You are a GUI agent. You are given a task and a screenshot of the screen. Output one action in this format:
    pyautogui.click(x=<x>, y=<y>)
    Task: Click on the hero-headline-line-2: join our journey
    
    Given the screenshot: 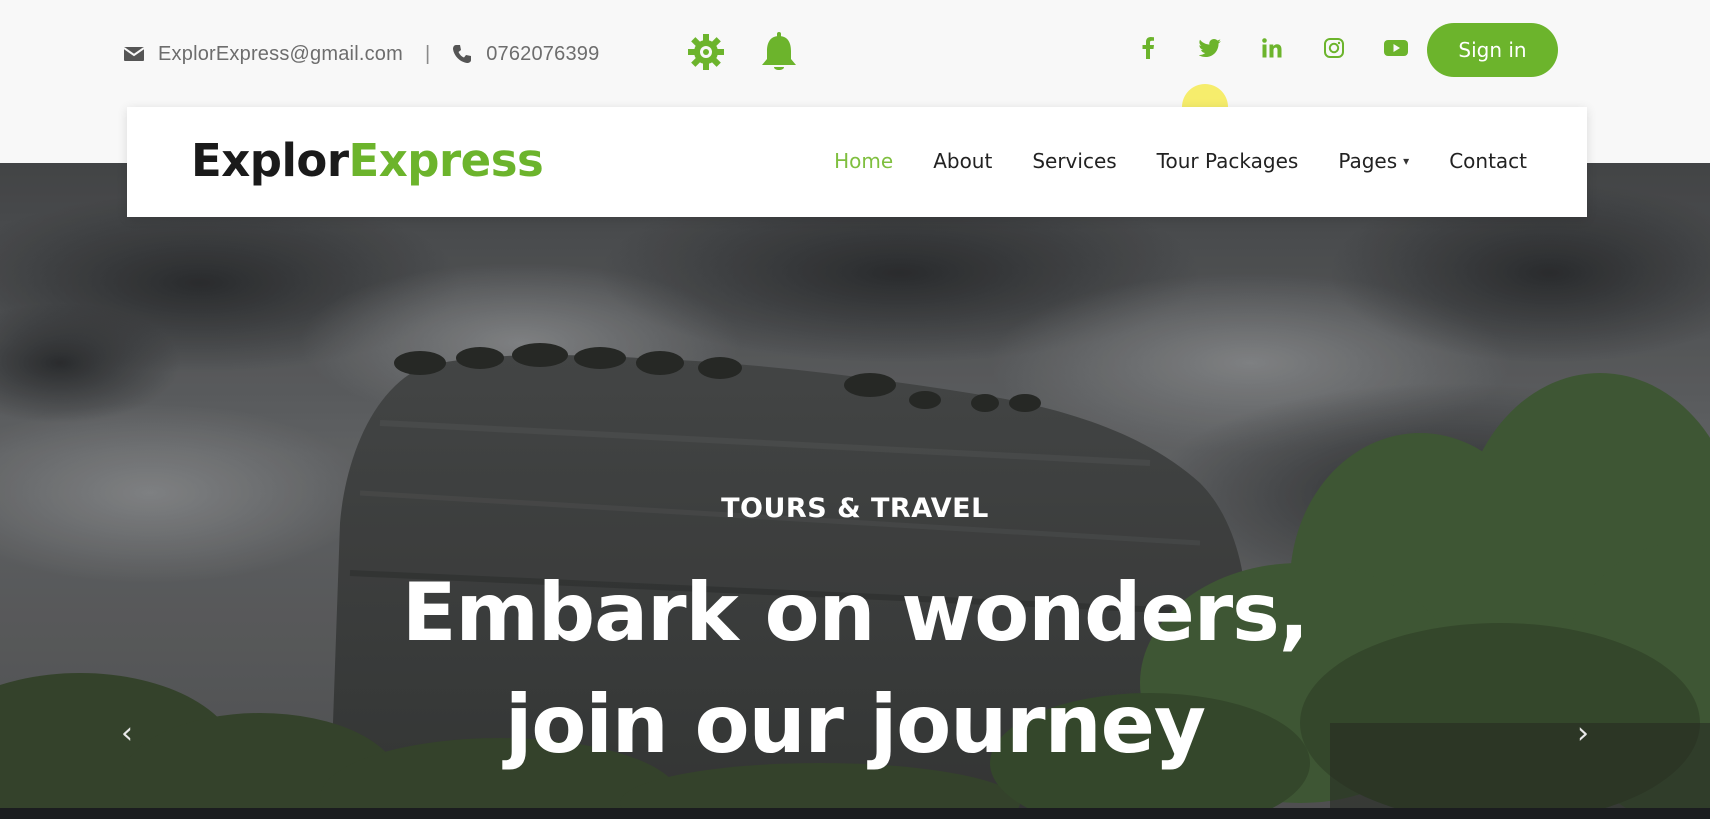 What is the action you would take?
    pyautogui.click(x=855, y=724)
    